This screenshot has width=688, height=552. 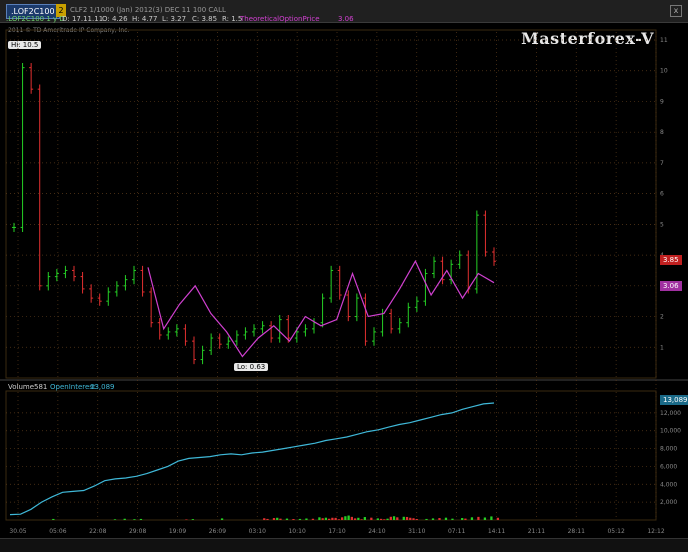 I want to click on time-tick-label: 03:10, so click(x=257, y=531).